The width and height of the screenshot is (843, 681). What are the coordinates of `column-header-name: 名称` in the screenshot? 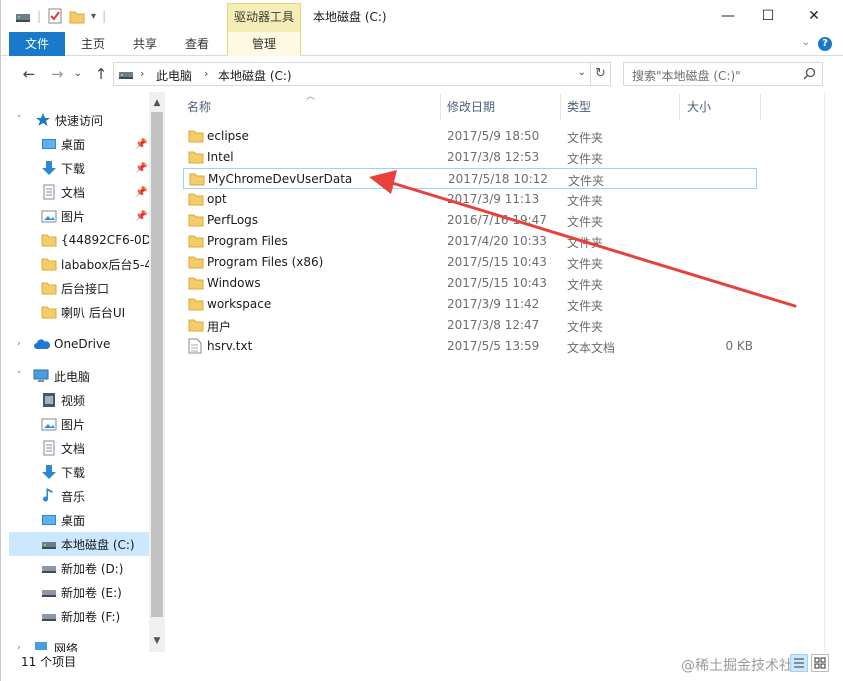 It's located at (199, 107).